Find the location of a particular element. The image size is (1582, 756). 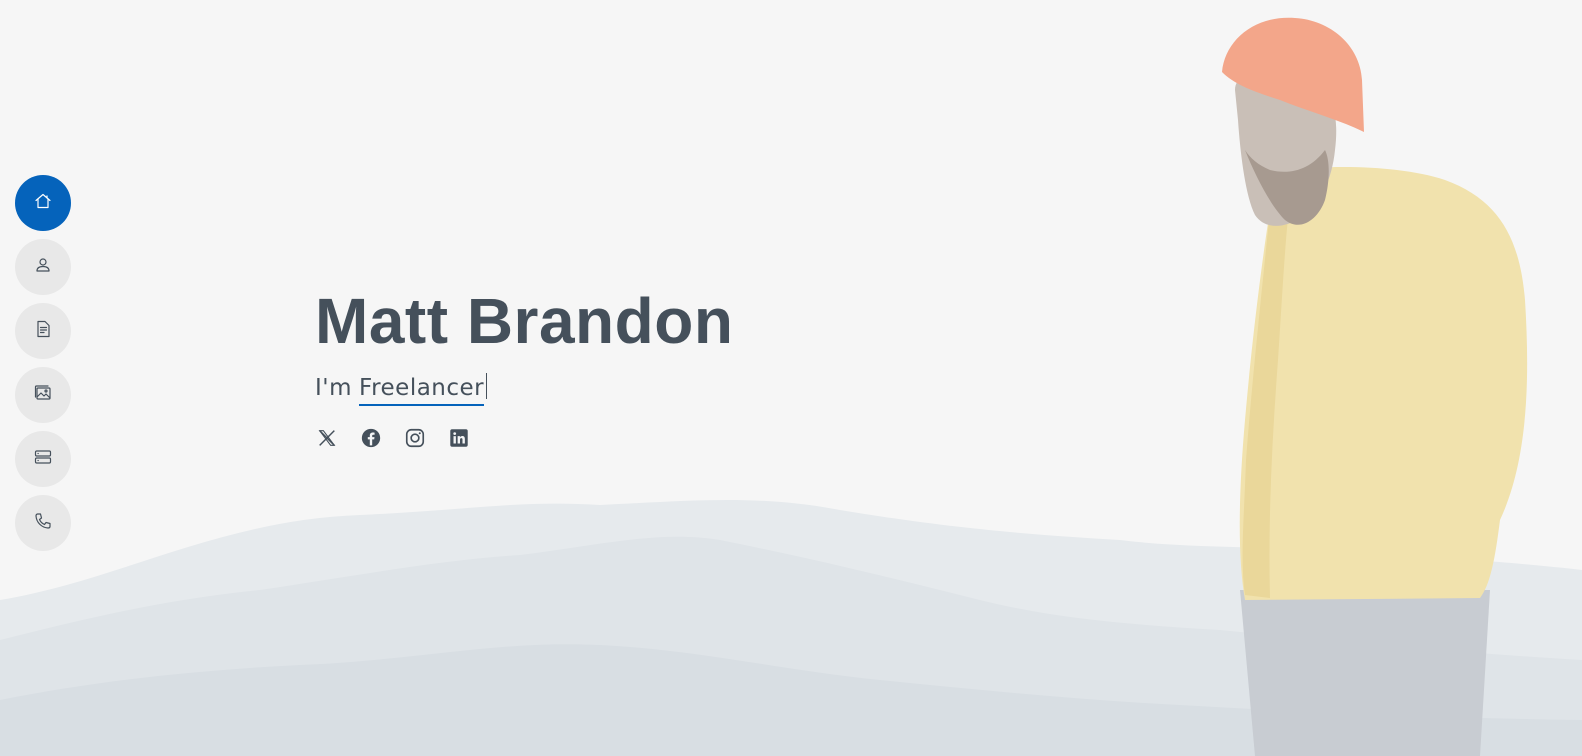

social-link-x is located at coordinates (327, 440).